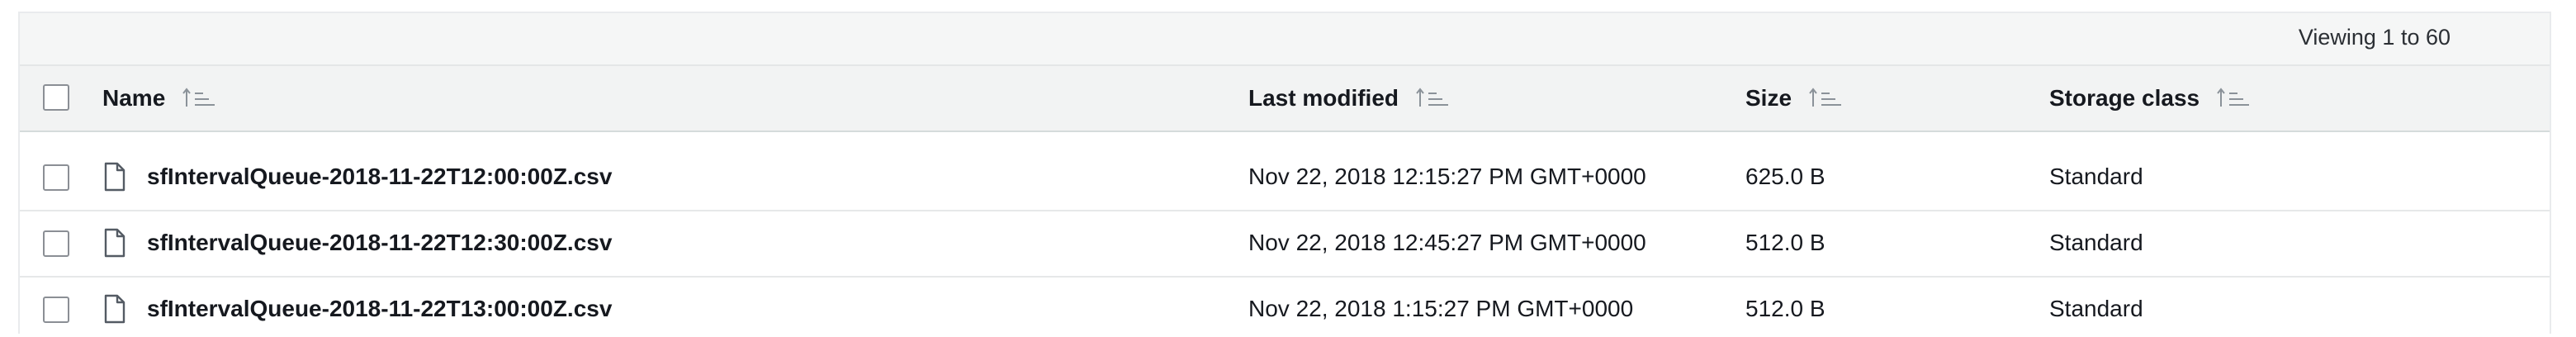 Image resolution: width=2576 pixels, height=337 pixels. I want to click on column-header-storage-class: Storage class, so click(2150, 98).